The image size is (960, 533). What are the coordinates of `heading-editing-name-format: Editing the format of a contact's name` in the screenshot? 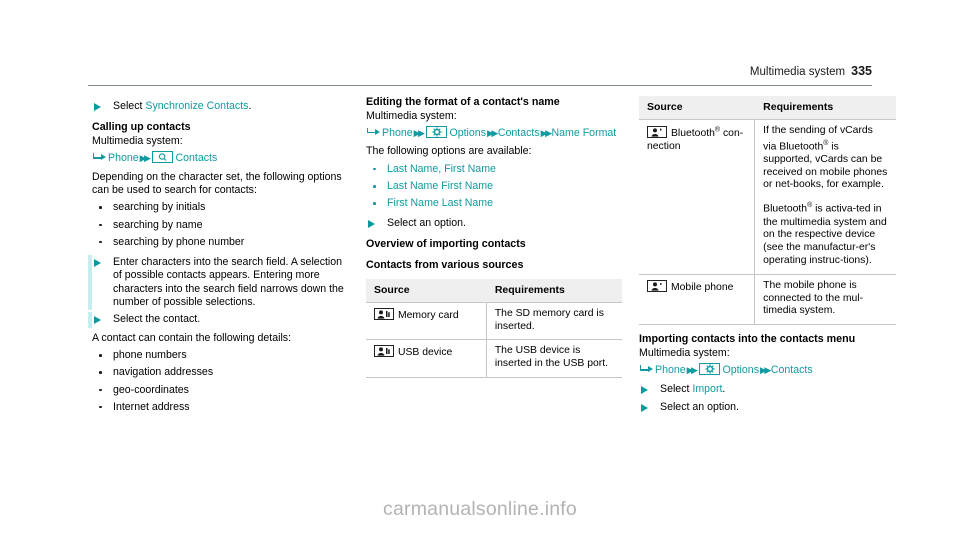 It's located at (463, 102).